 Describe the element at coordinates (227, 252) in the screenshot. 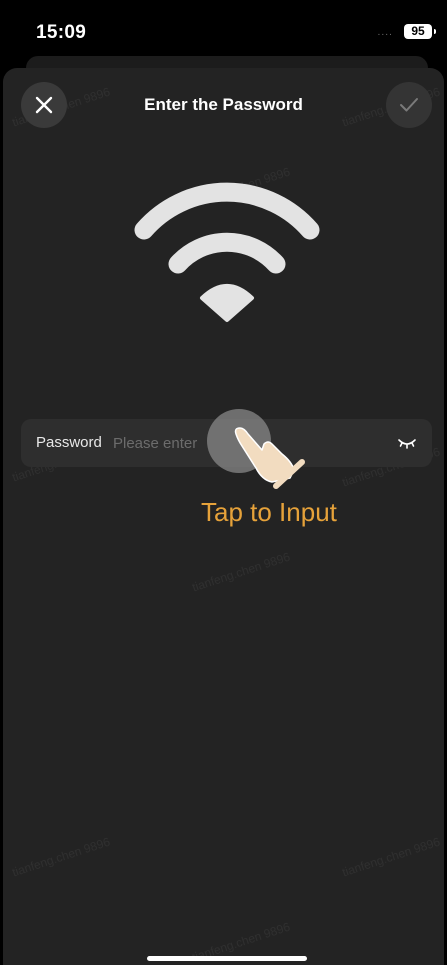

I see `wifi-icon` at that location.